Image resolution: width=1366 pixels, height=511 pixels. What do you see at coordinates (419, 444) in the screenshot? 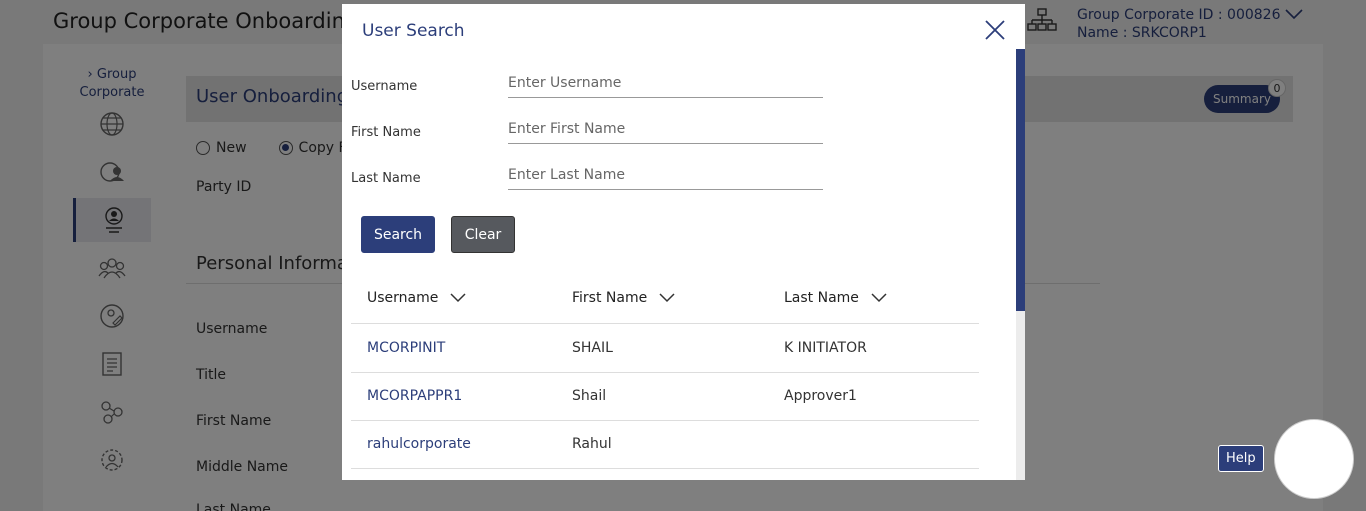
I see `username-link: rahulcorporate` at bounding box center [419, 444].